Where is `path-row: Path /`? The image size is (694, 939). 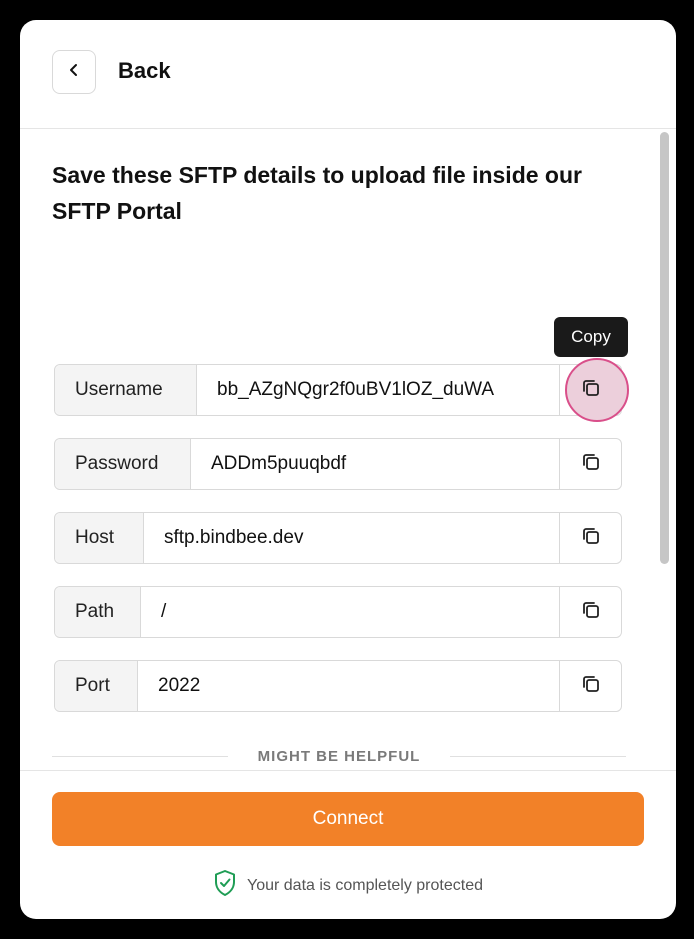 path-row: Path / is located at coordinates (338, 612).